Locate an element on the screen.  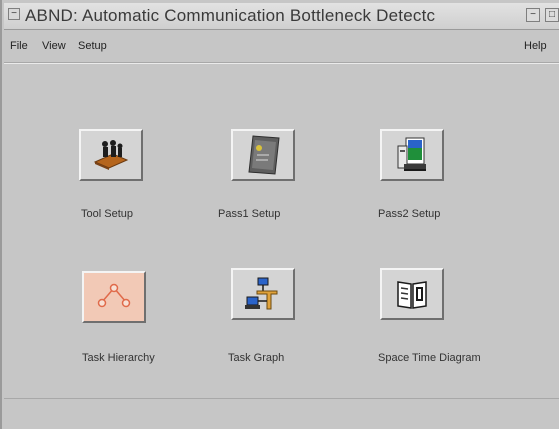
menu-setup: Setup is located at coordinates (92, 46).